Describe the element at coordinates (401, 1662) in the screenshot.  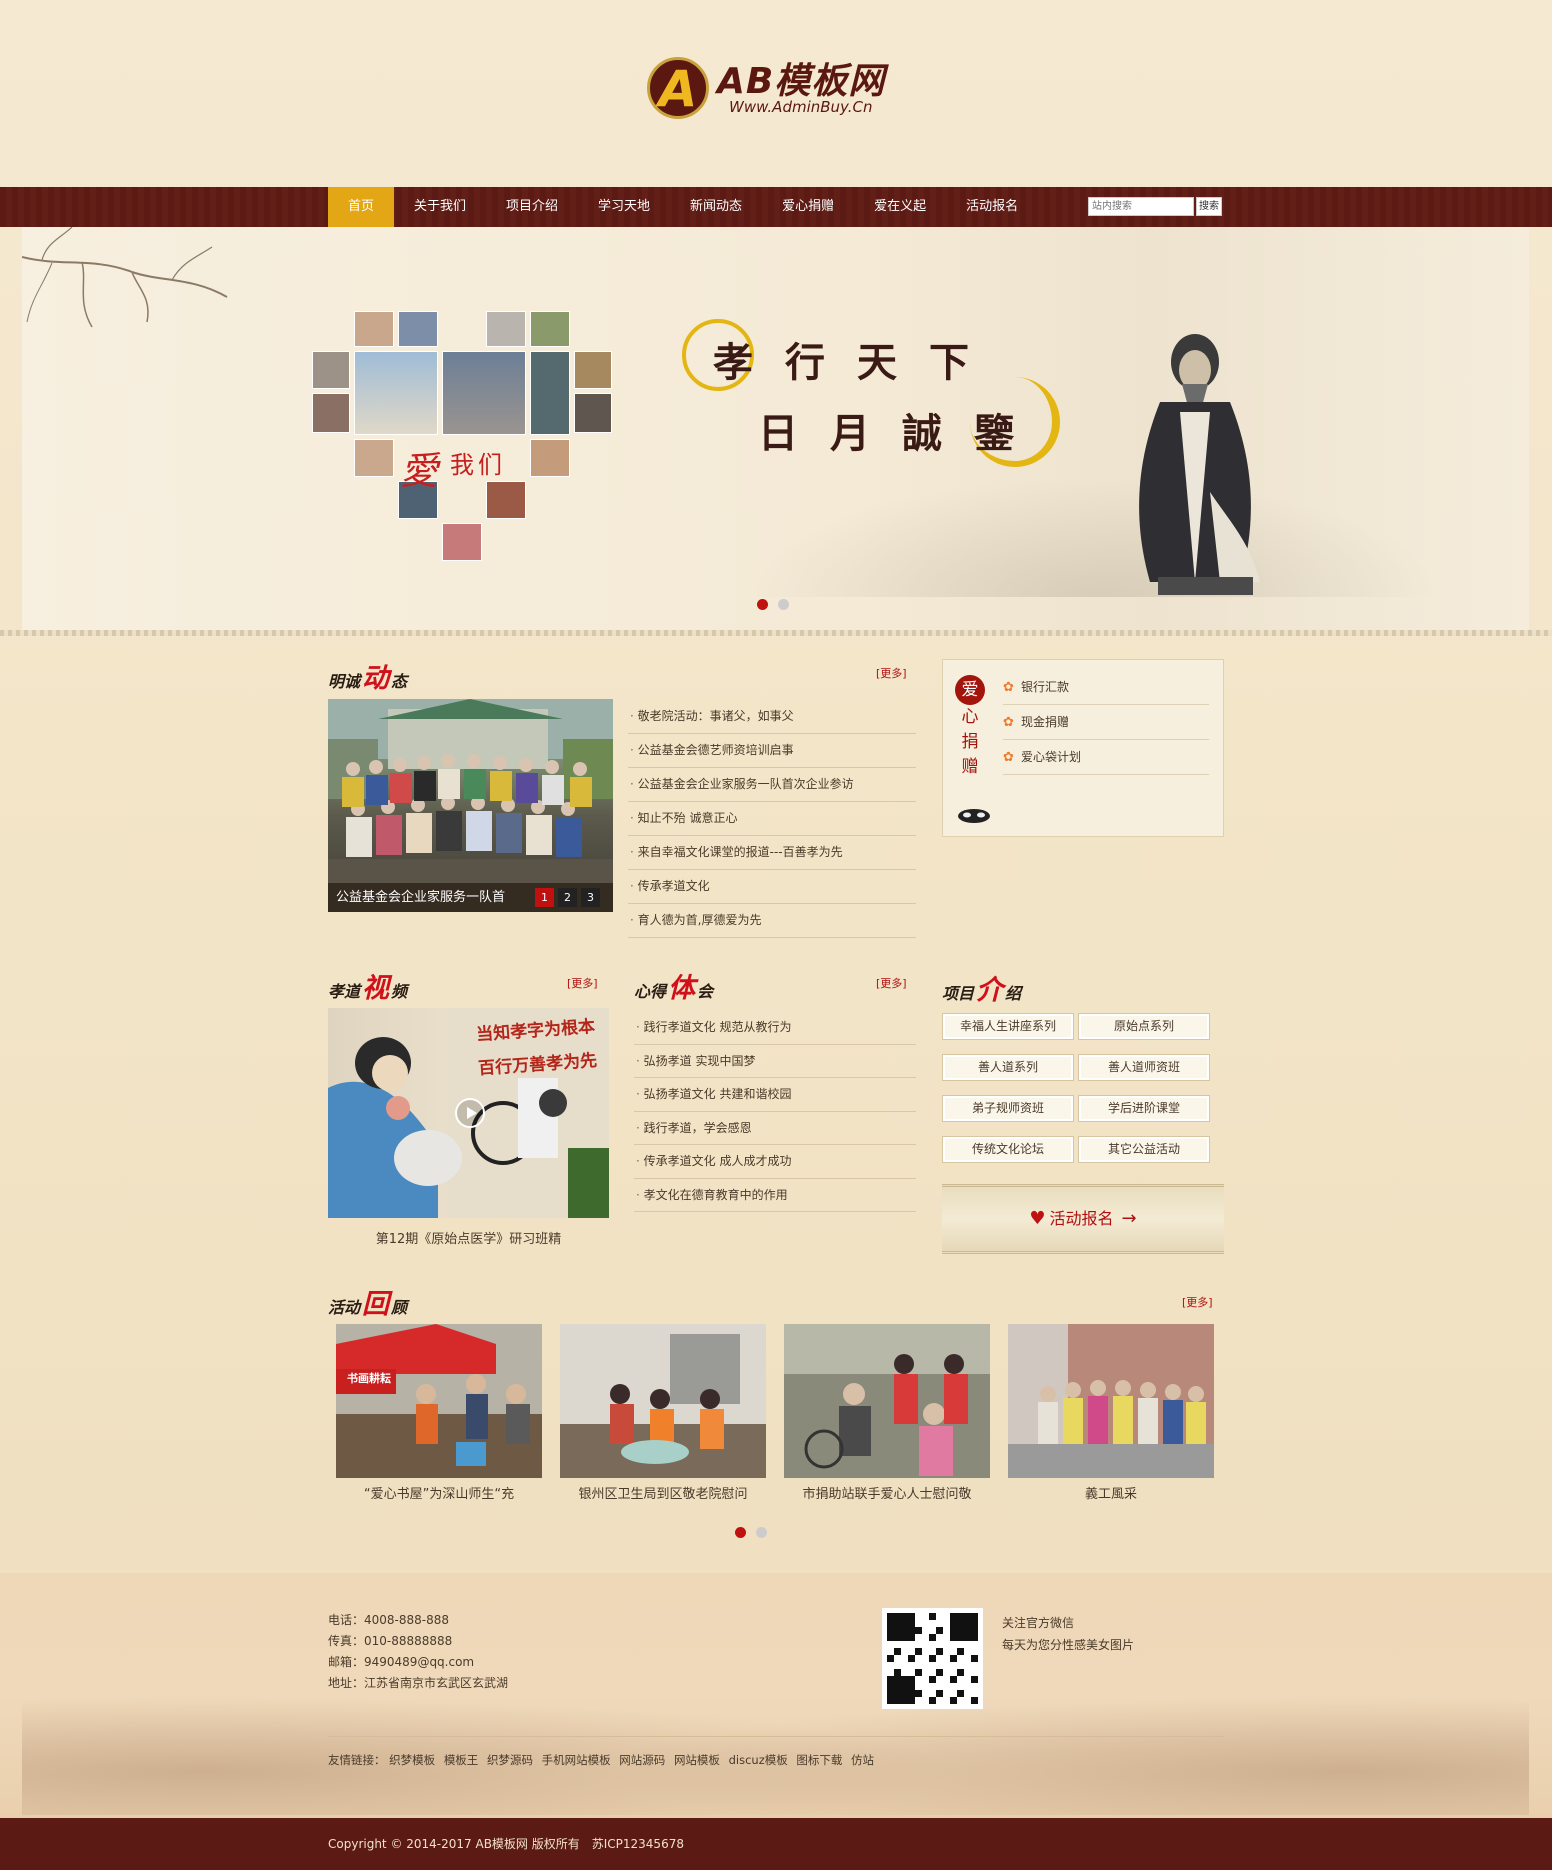
I see `contact-email: 邮箱：9490489@qq.com` at that location.